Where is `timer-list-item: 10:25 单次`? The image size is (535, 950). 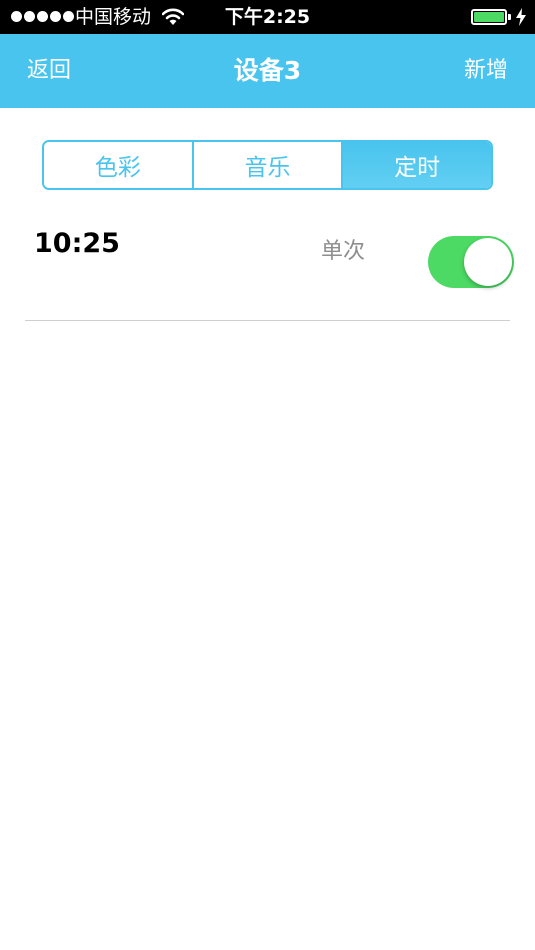
timer-list-item: 10:25 单次 is located at coordinates (269, 265).